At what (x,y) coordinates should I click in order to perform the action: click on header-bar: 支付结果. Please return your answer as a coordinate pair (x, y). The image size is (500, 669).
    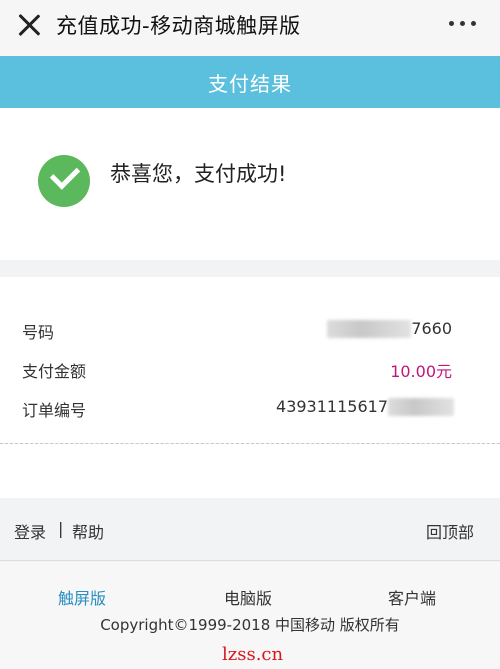
    Looking at the image, I should click on (250, 82).